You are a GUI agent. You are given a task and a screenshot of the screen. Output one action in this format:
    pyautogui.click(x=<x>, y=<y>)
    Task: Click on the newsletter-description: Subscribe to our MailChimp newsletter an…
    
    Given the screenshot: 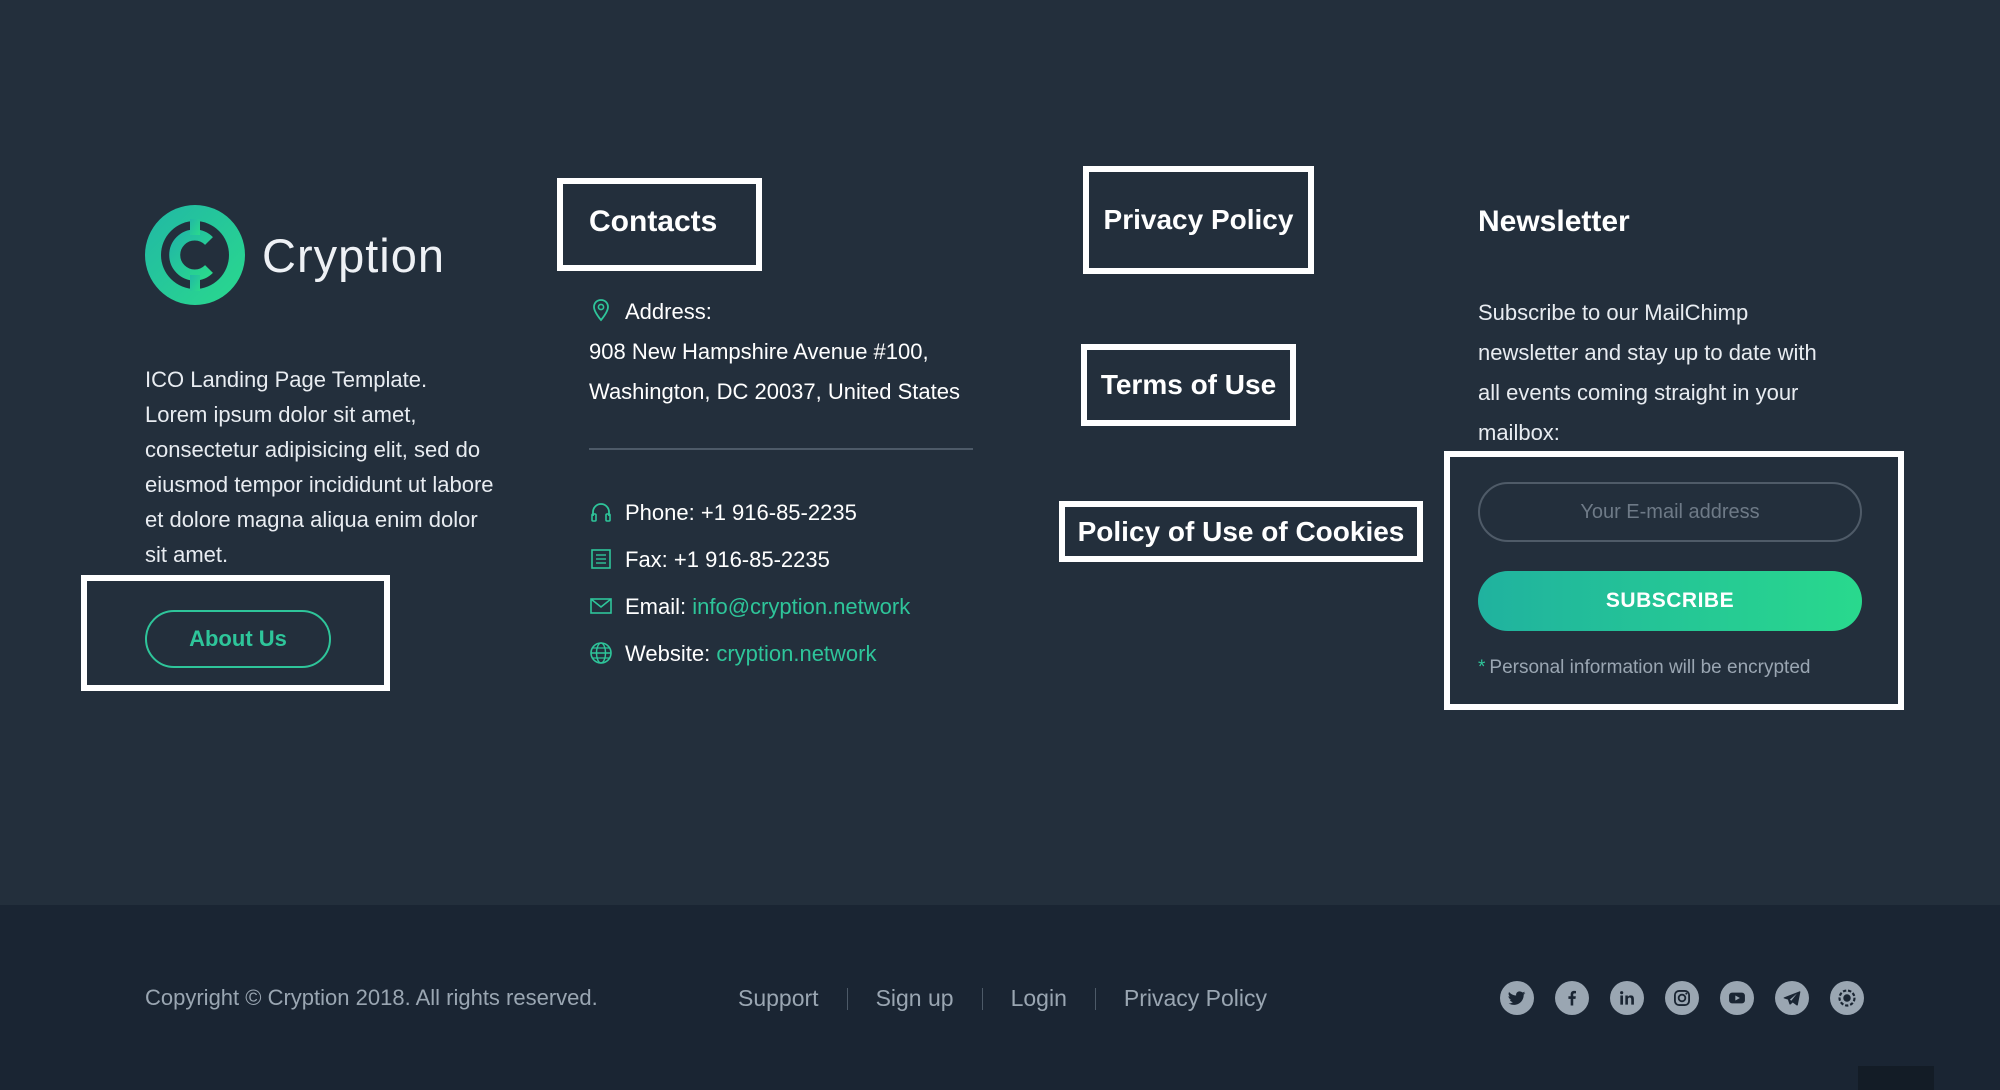 What is the action you would take?
    pyautogui.click(x=1678, y=373)
    